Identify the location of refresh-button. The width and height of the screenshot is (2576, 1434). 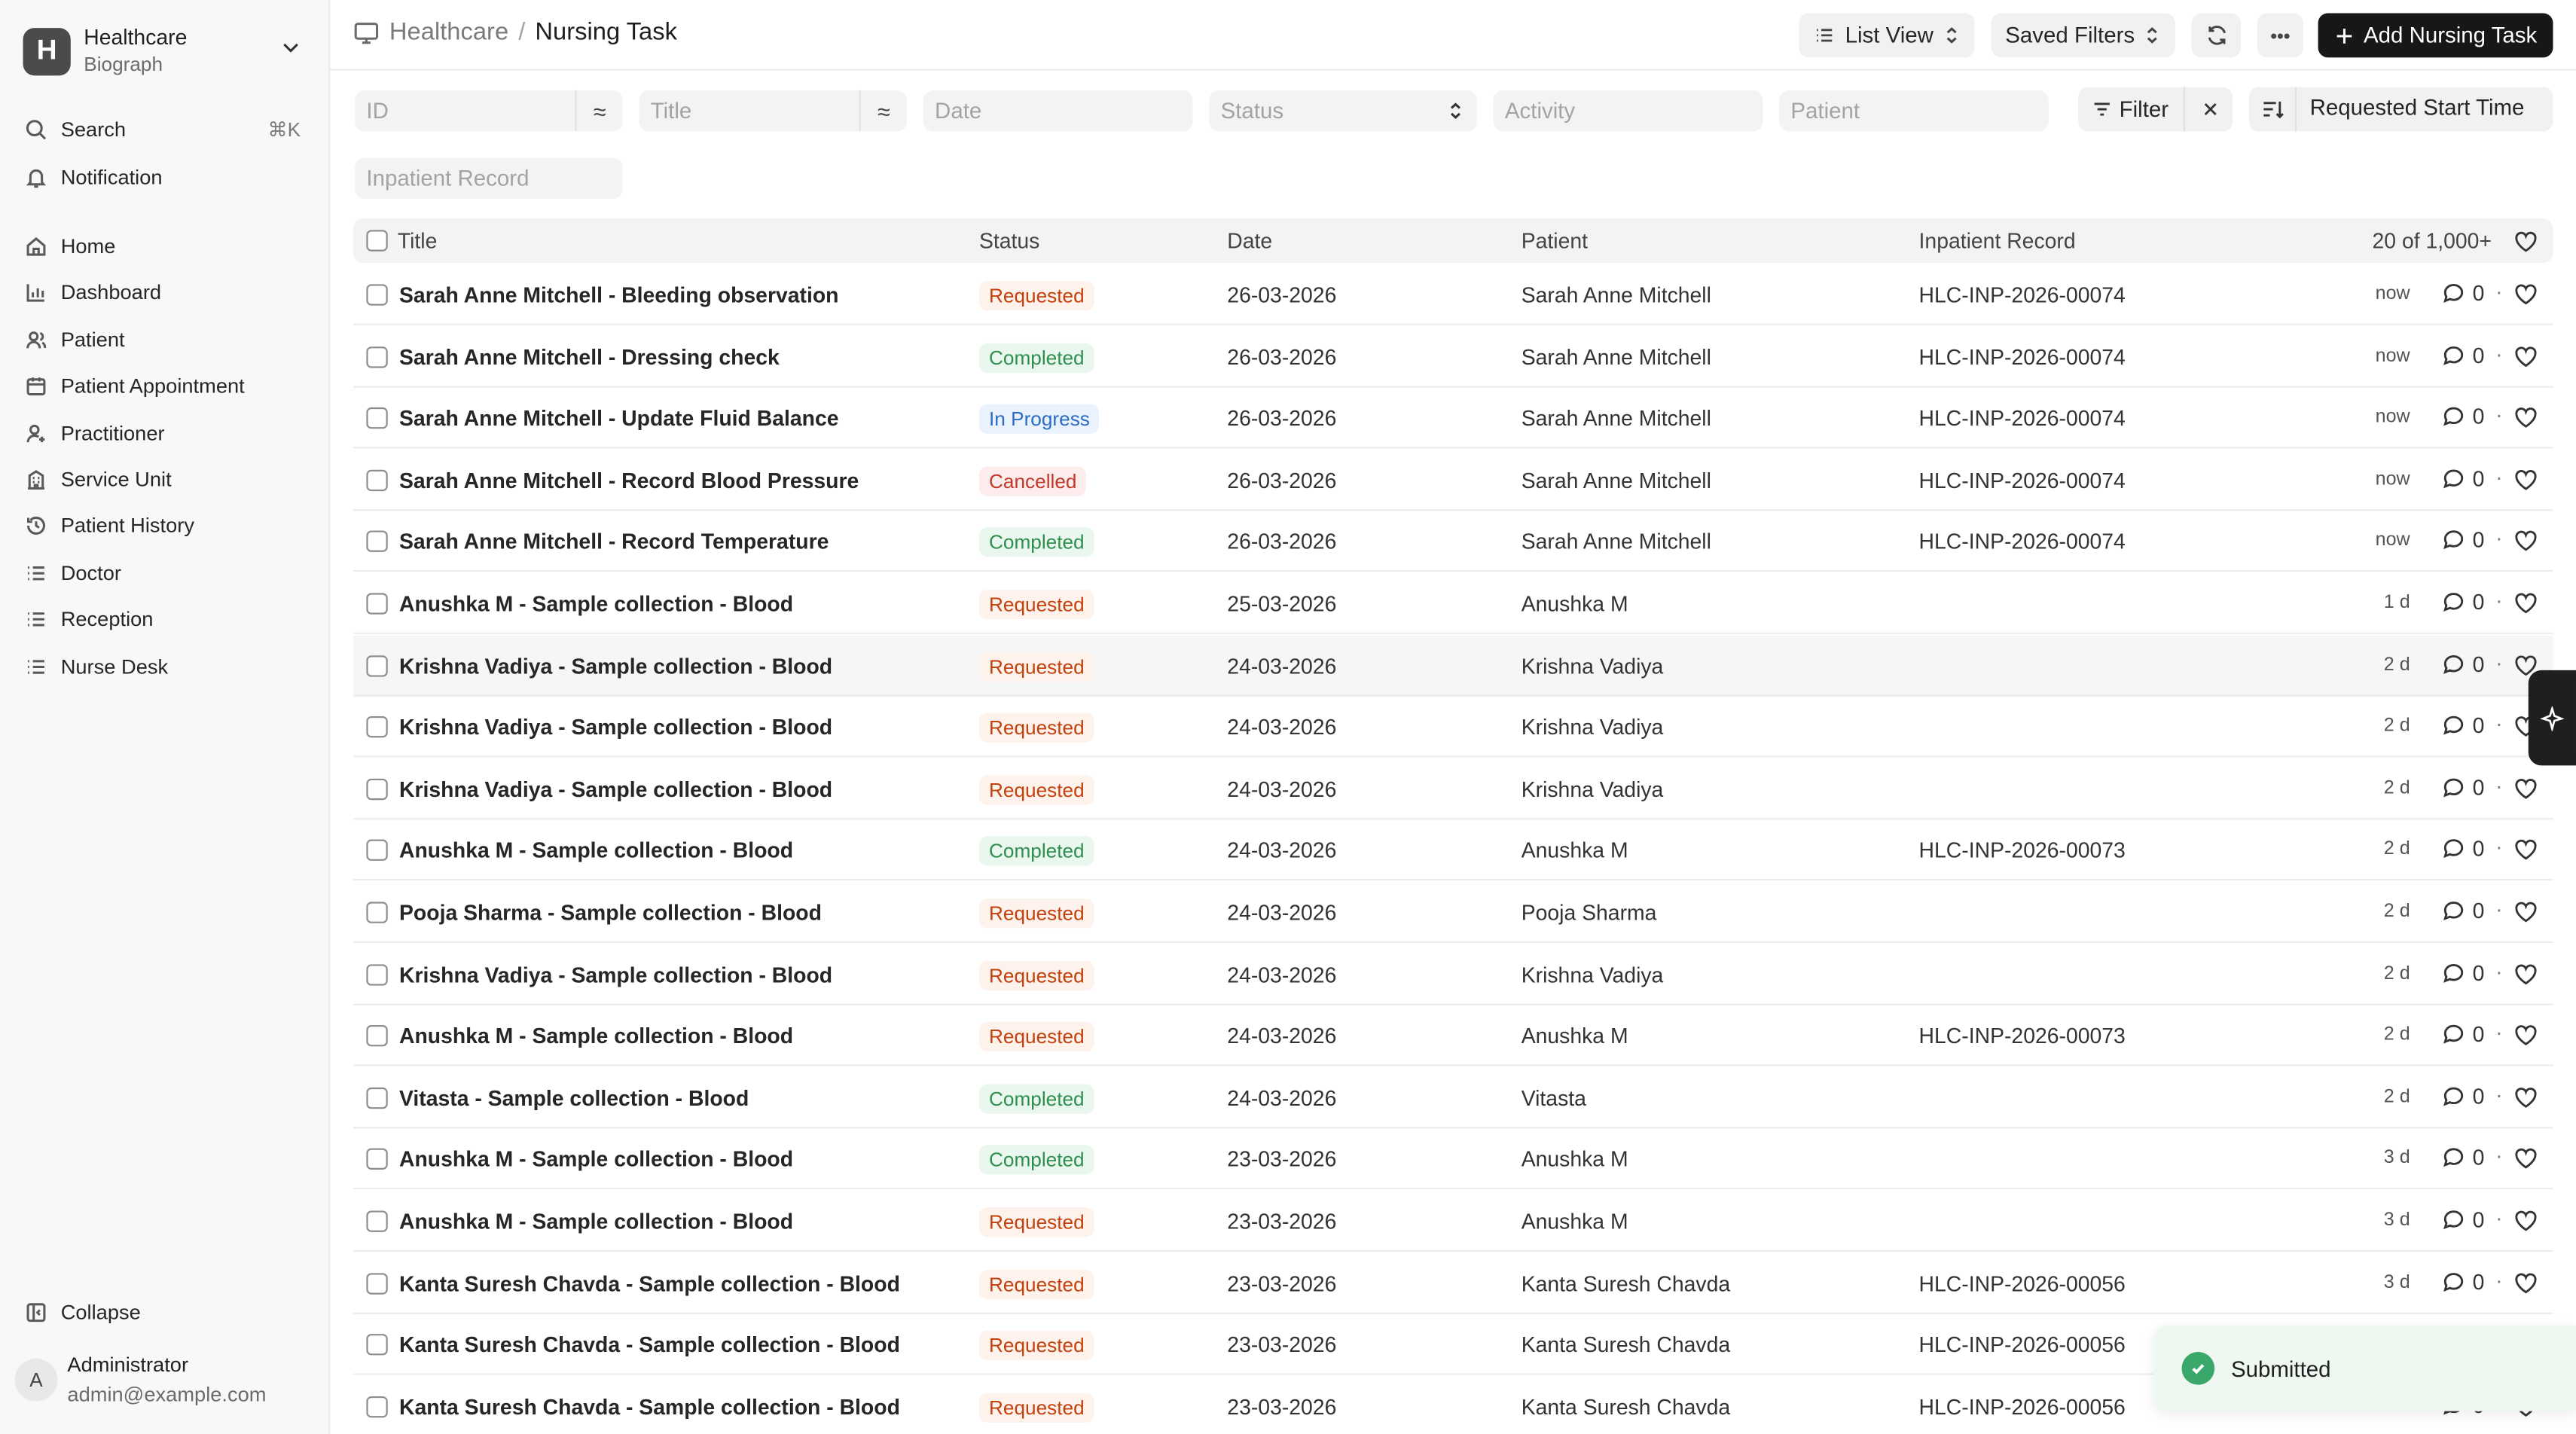
(2217, 35).